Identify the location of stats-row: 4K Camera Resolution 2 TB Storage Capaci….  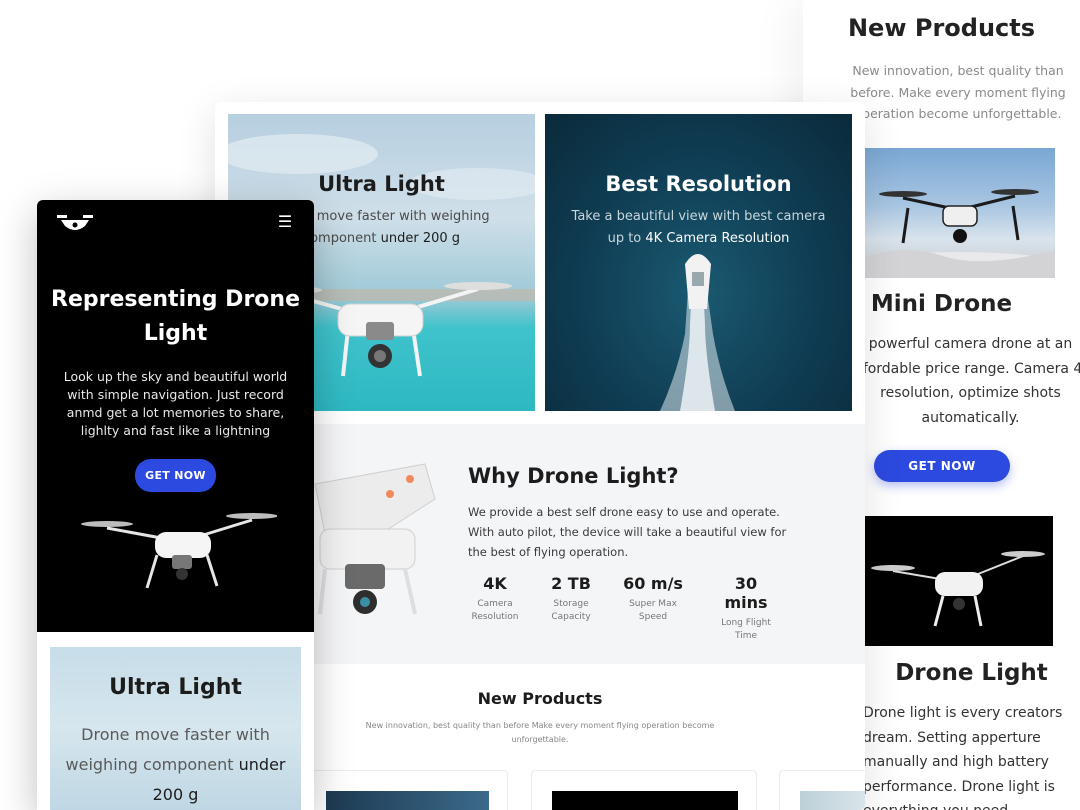
(625, 607).